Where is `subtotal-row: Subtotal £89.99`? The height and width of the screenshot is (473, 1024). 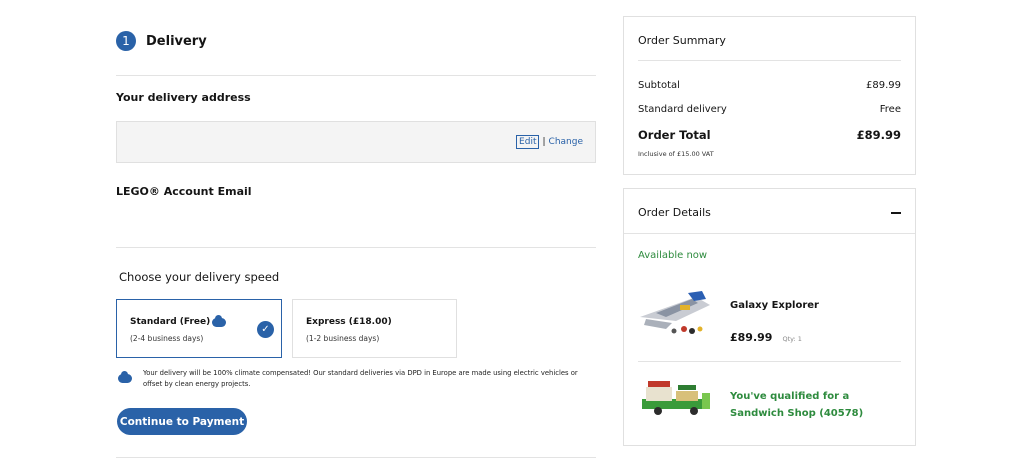
subtotal-row: Subtotal £89.99 is located at coordinates (769, 85).